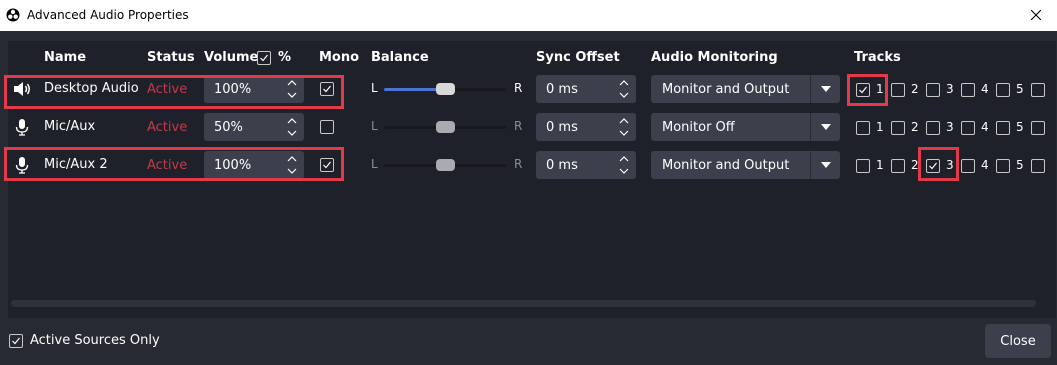 The image size is (1057, 365). Describe the element at coordinates (714, 57) in the screenshot. I see `header-audio-monitoring: Audio Monitoring` at that location.